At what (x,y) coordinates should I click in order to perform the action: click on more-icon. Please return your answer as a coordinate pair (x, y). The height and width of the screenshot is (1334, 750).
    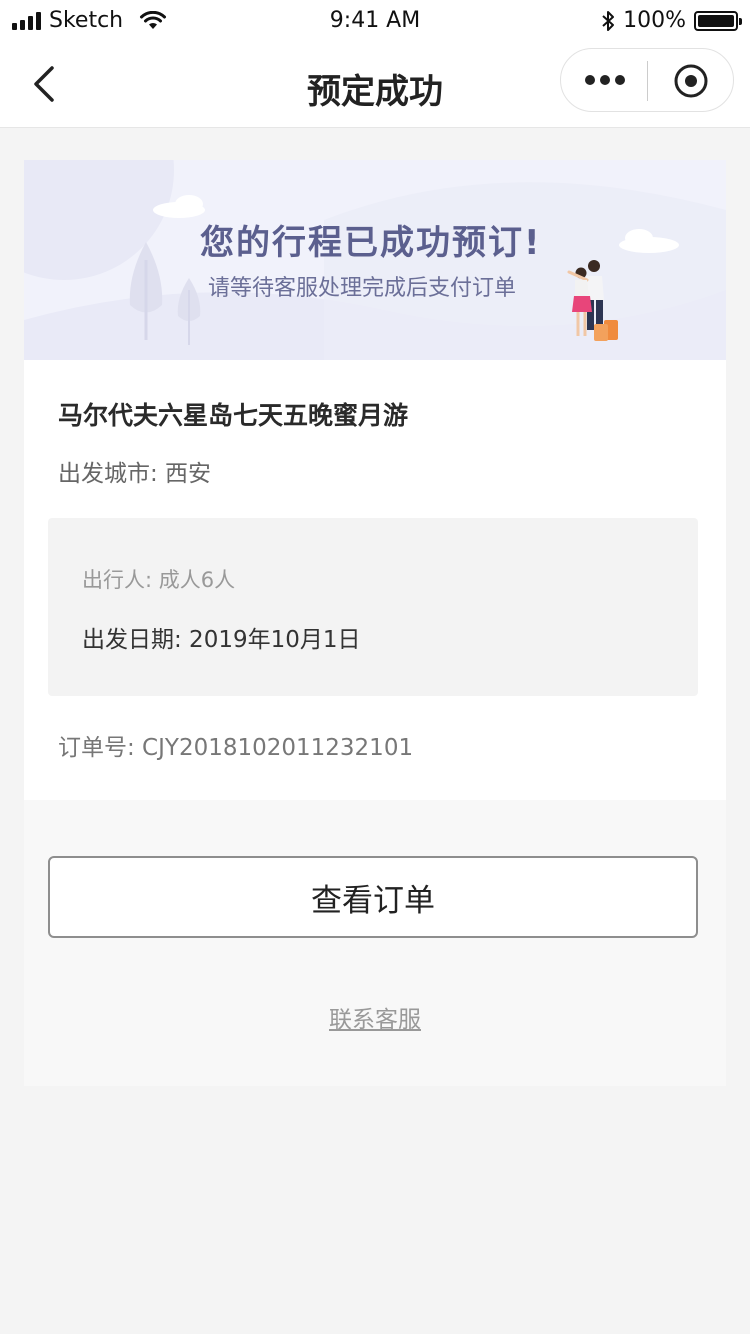
    Looking at the image, I should click on (605, 81).